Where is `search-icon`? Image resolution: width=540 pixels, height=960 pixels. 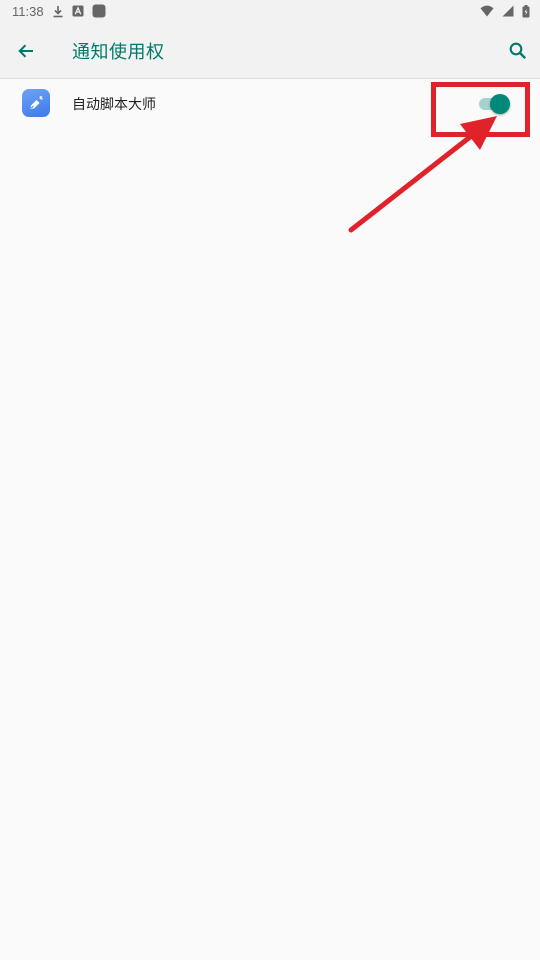
search-icon is located at coordinates (518, 51).